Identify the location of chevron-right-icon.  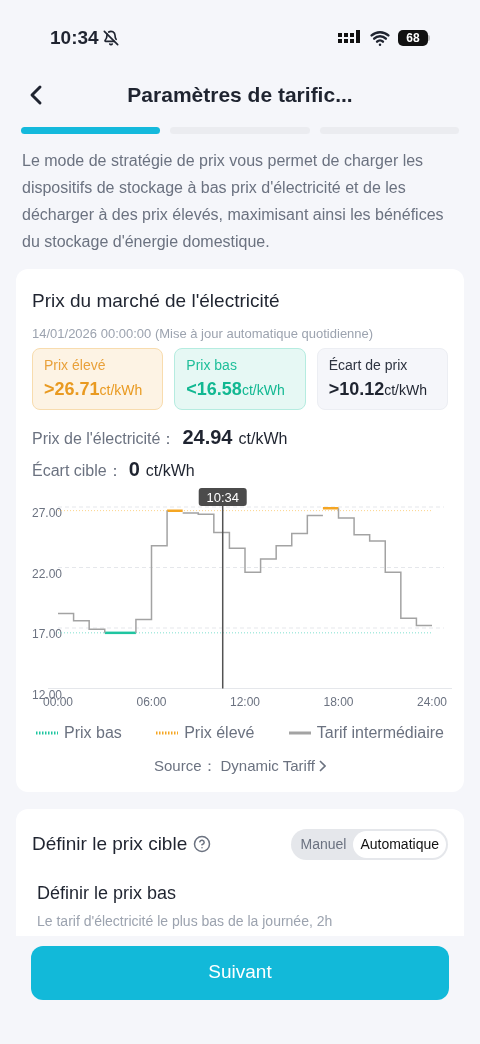
(322, 766).